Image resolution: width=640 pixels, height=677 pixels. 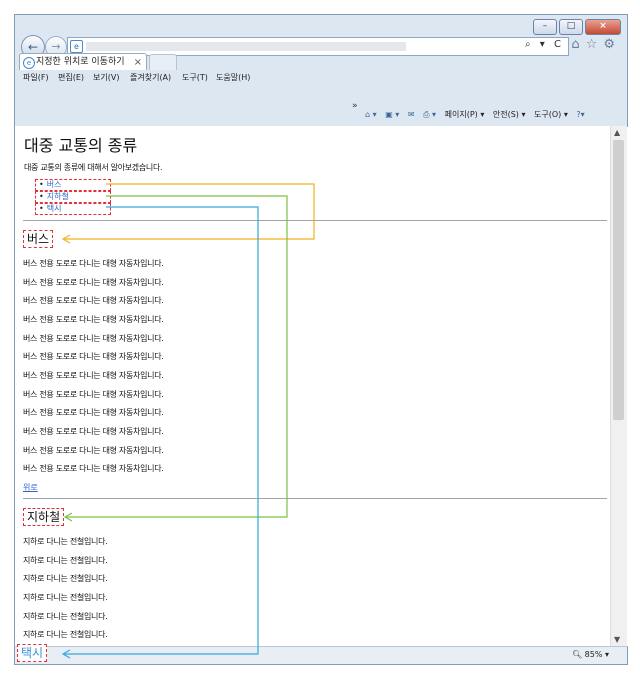 I want to click on menu-tools: 도구(T), so click(x=195, y=77).